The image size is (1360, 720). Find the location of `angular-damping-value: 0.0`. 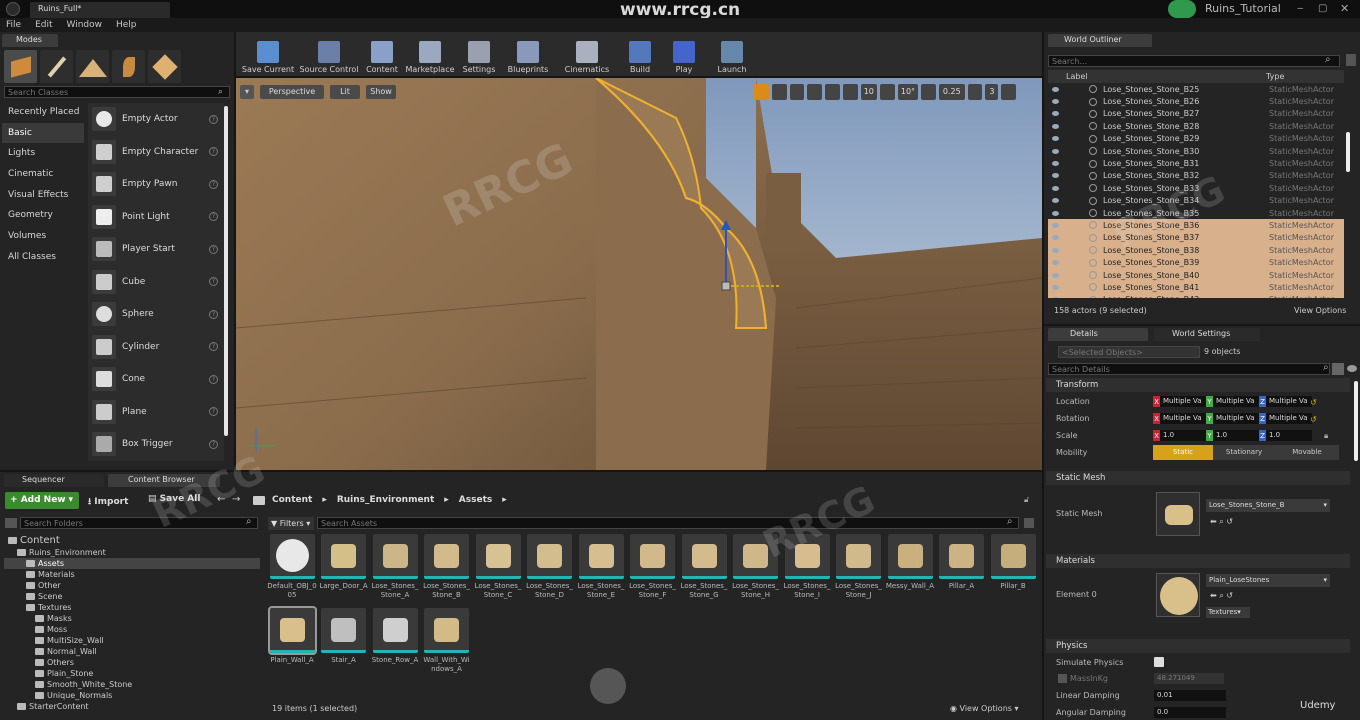

angular-damping-value: 0.0 is located at coordinates (1190, 712).